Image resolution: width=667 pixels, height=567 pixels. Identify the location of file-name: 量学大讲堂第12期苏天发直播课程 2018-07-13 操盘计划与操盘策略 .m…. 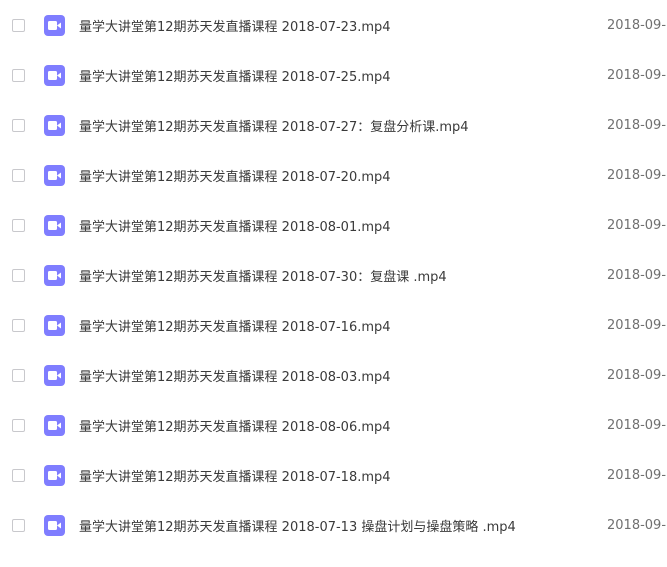
(297, 525).